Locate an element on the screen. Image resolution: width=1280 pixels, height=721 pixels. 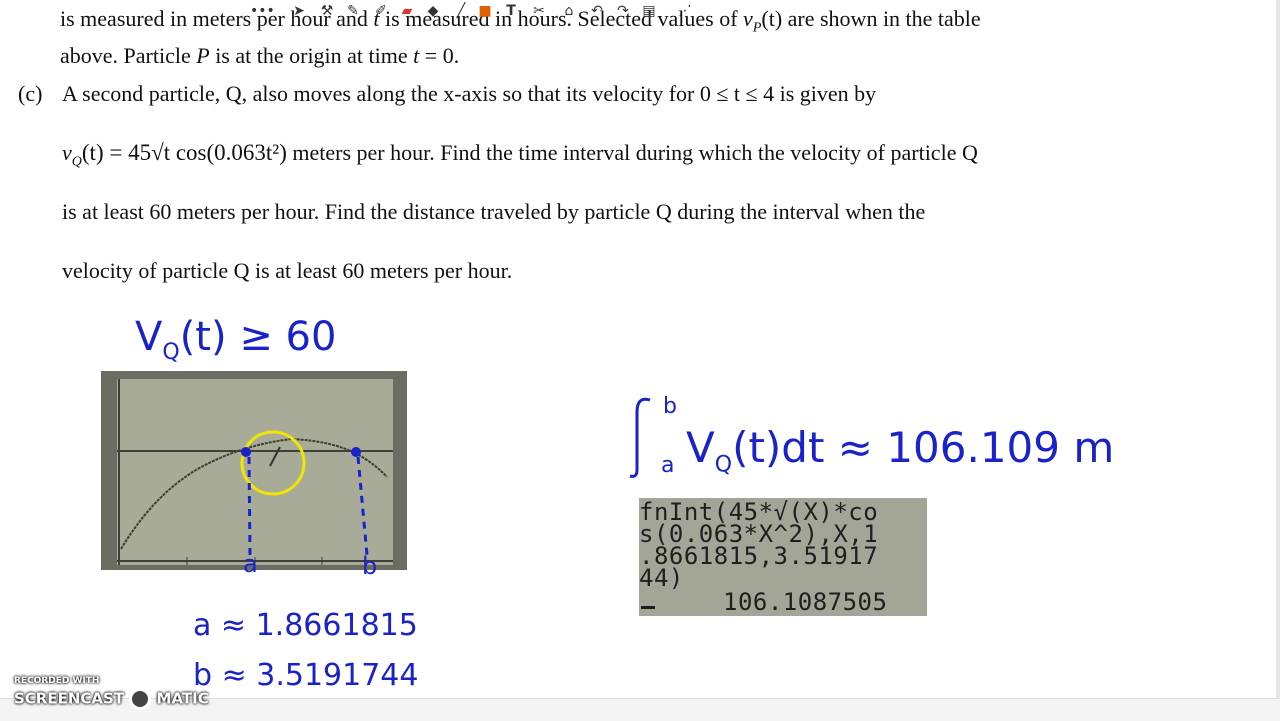
a-value: a ≈ 1.8661815 is located at coordinates (305, 625).